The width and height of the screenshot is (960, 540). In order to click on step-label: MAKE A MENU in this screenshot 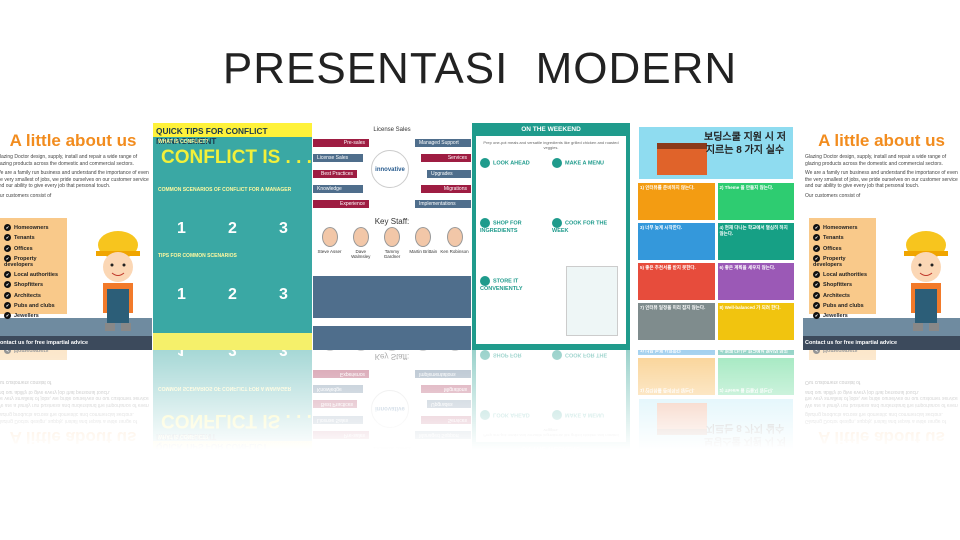, I will do `click(578, 163)`.